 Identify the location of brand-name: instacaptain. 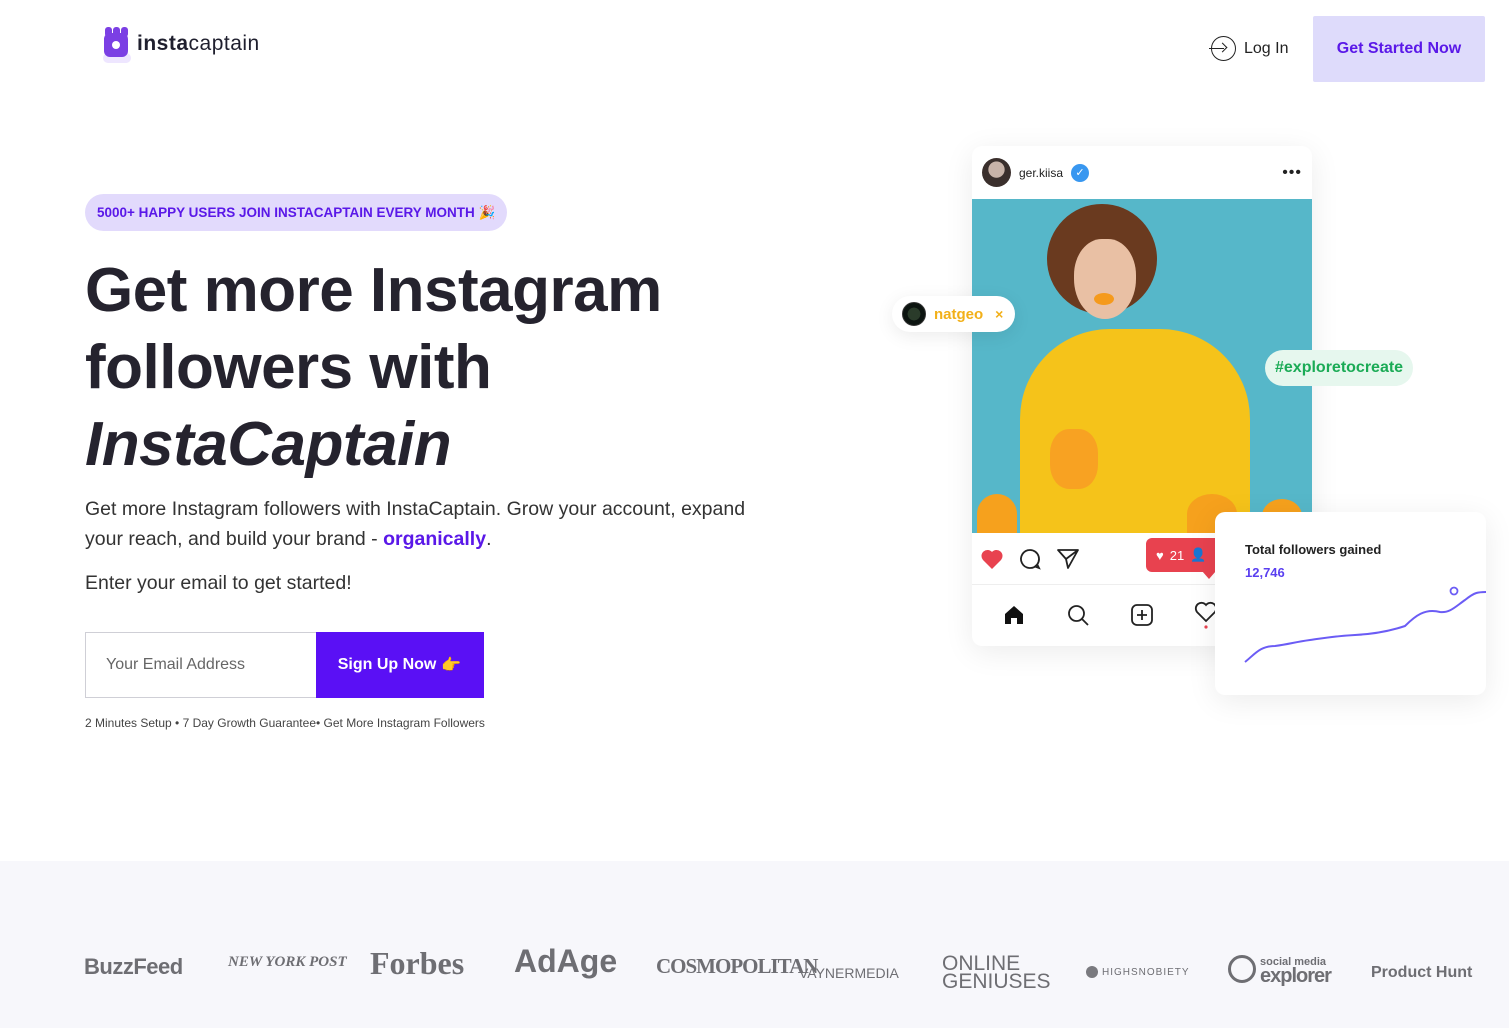
(198, 43).